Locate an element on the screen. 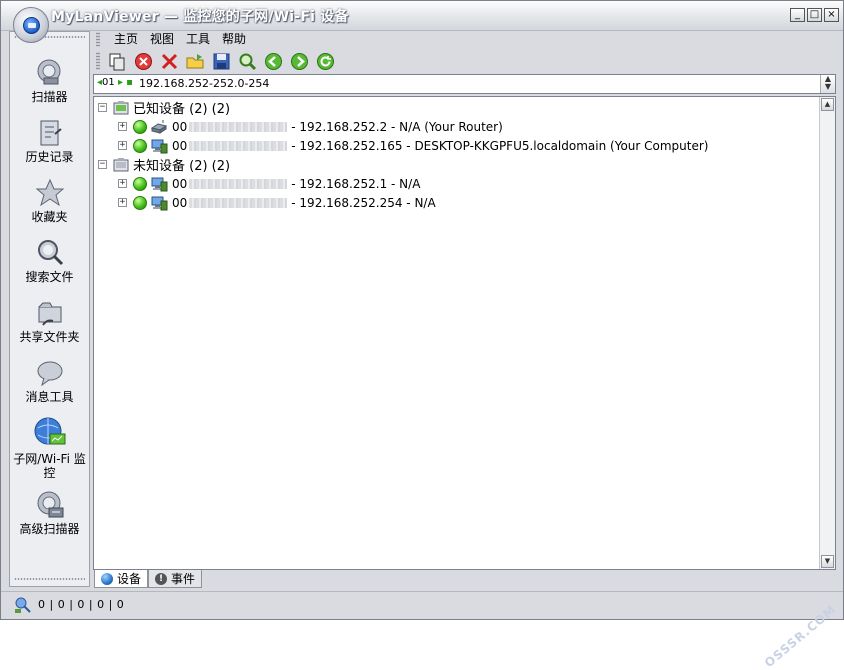 The image size is (844, 670). vertical-scrollbar: ▲ ▼ is located at coordinates (827, 333).